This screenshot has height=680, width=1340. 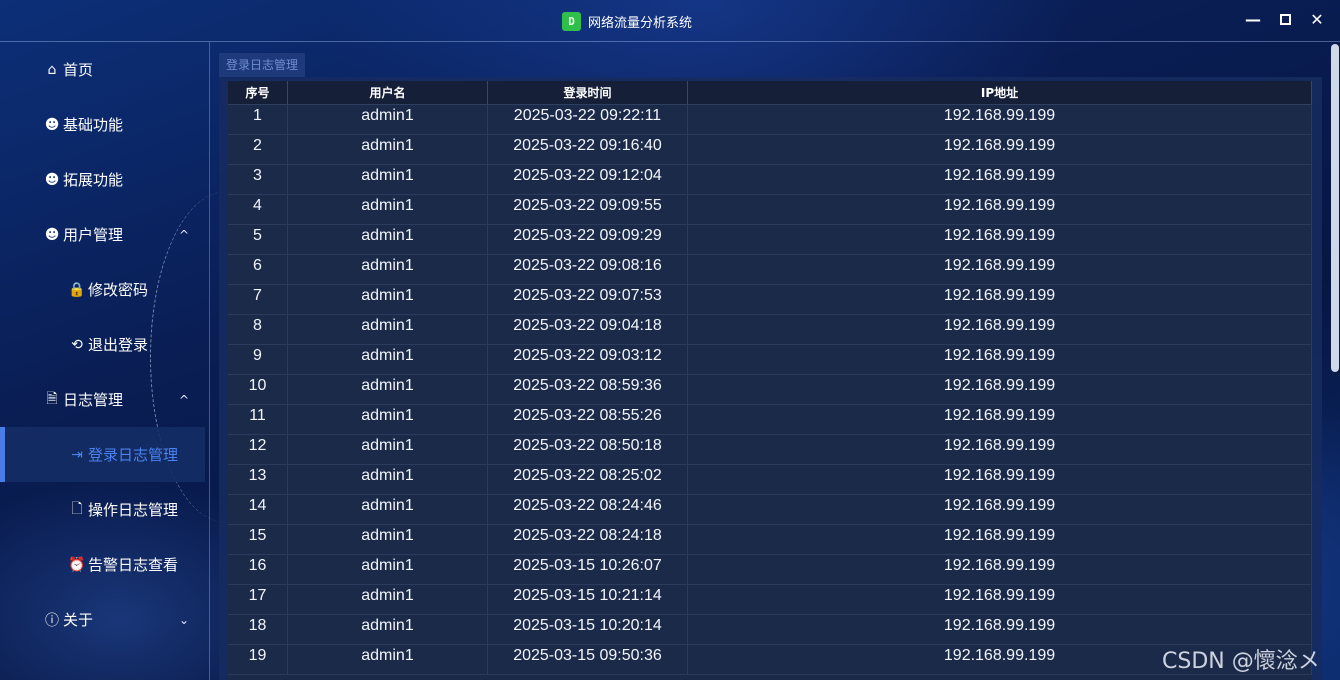 I want to click on column-header-ip: IP地址, so click(x=1000, y=92).